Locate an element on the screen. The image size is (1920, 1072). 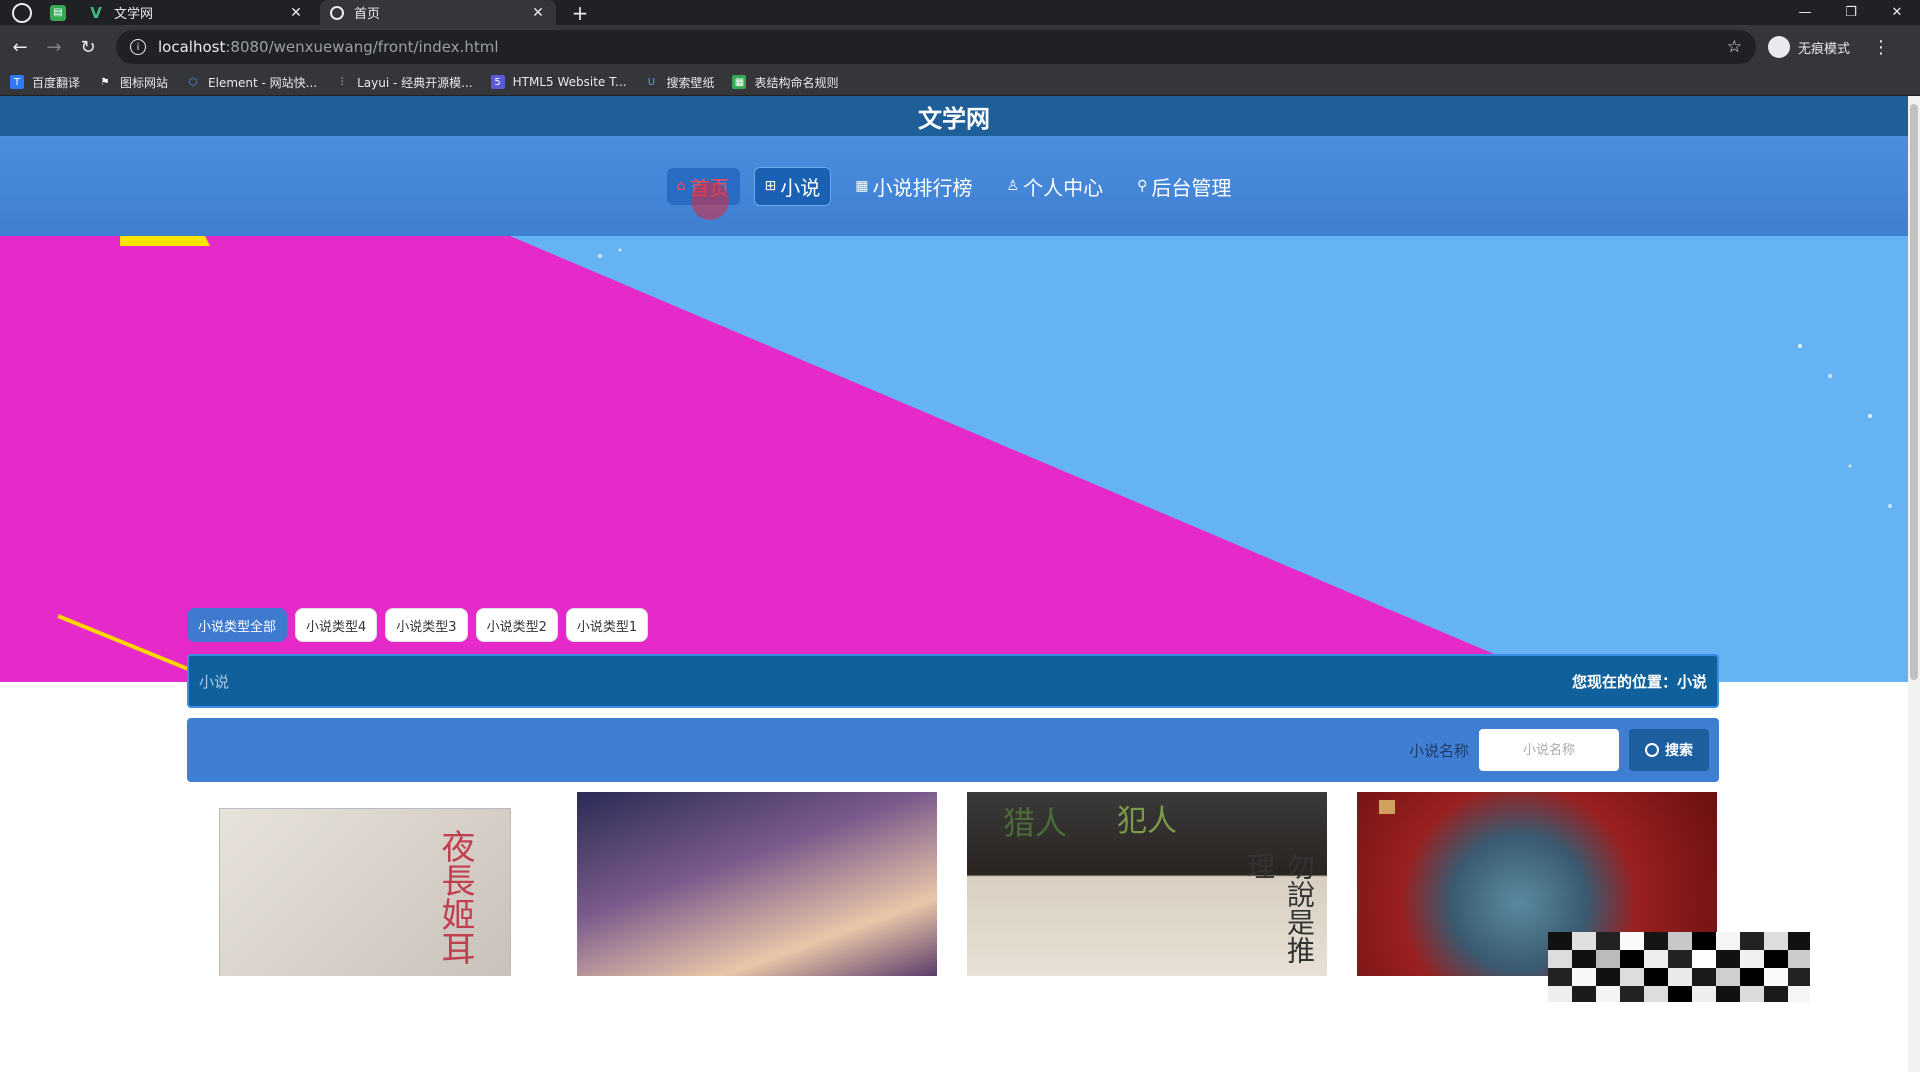
category-2: 小说类型2 is located at coordinates (516, 625).